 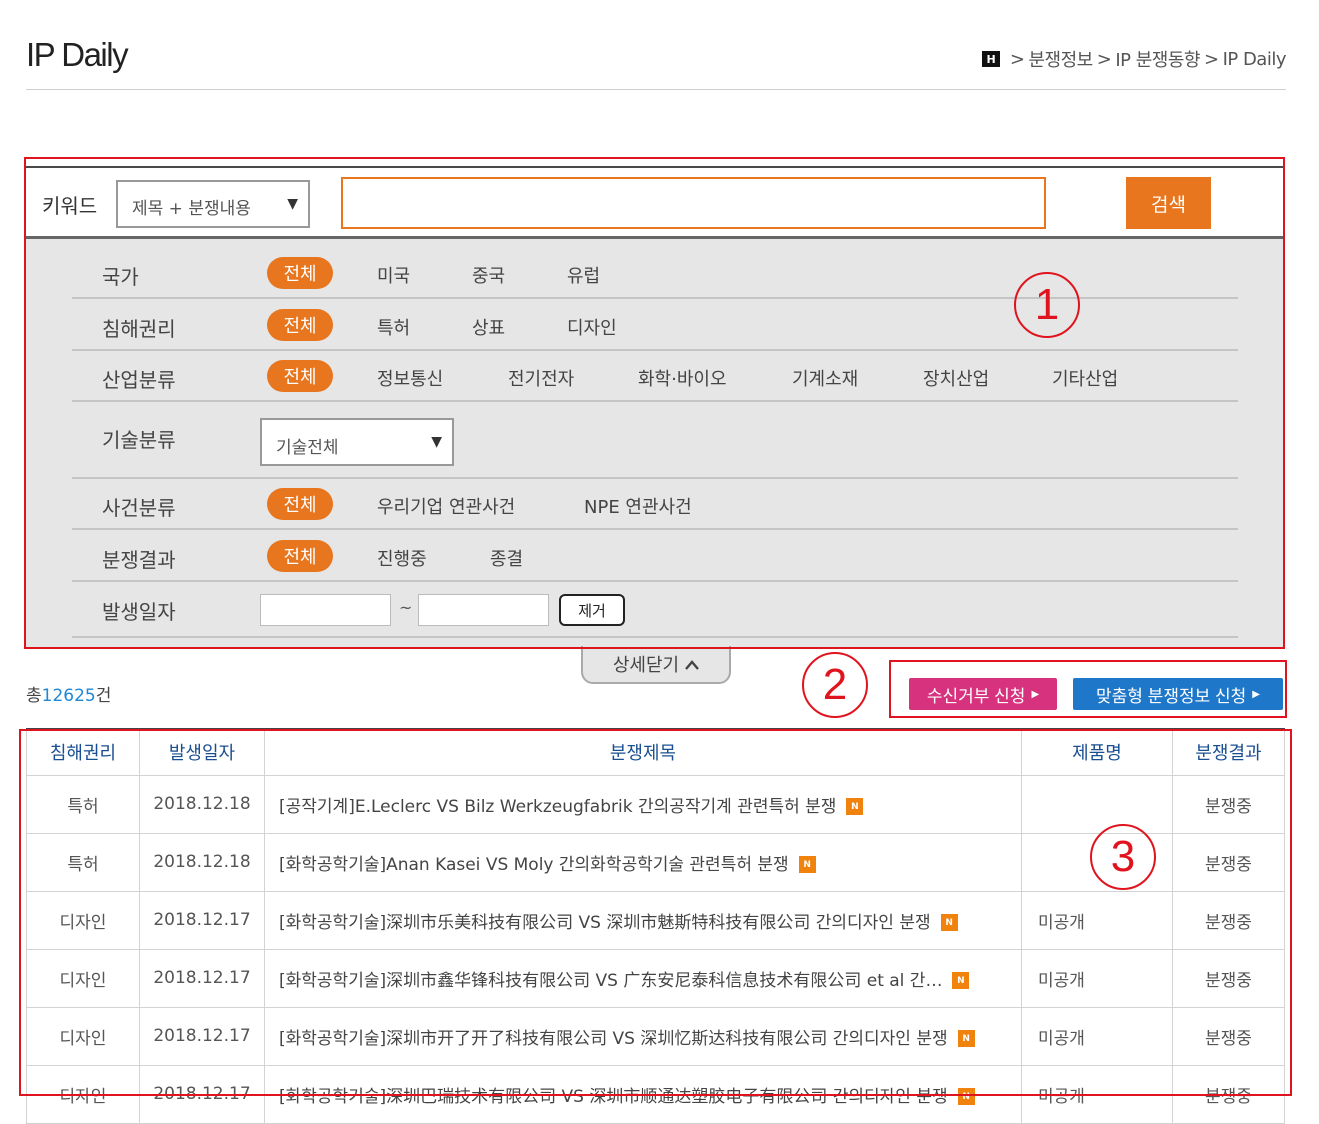 What do you see at coordinates (83, 920) in the screenshot?
I see `cell-right: 디자인` at bounding box center [83, 920].